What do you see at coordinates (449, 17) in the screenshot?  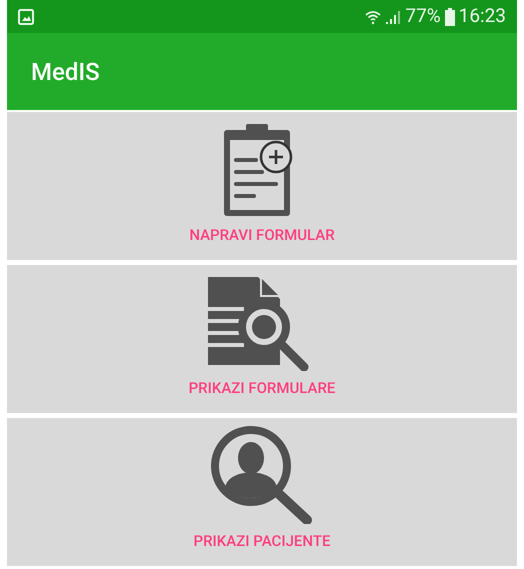 I see `battery-icon` at bounding box center [449, 17].